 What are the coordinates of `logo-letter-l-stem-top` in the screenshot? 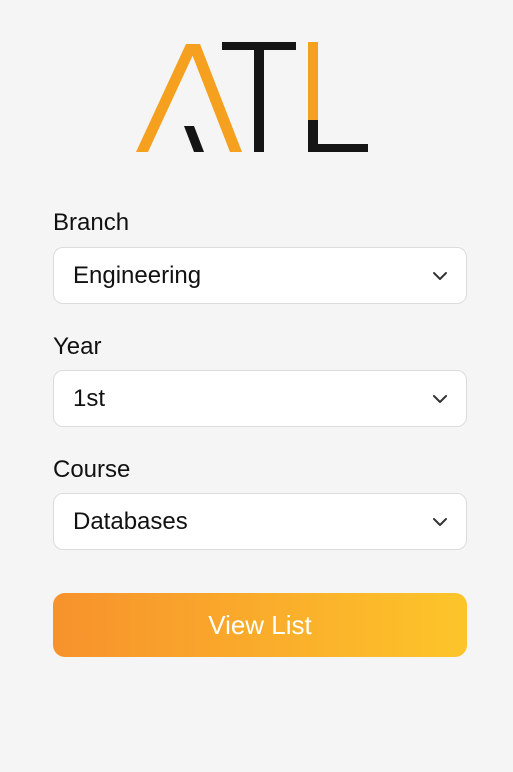 It's located at (313, 81).